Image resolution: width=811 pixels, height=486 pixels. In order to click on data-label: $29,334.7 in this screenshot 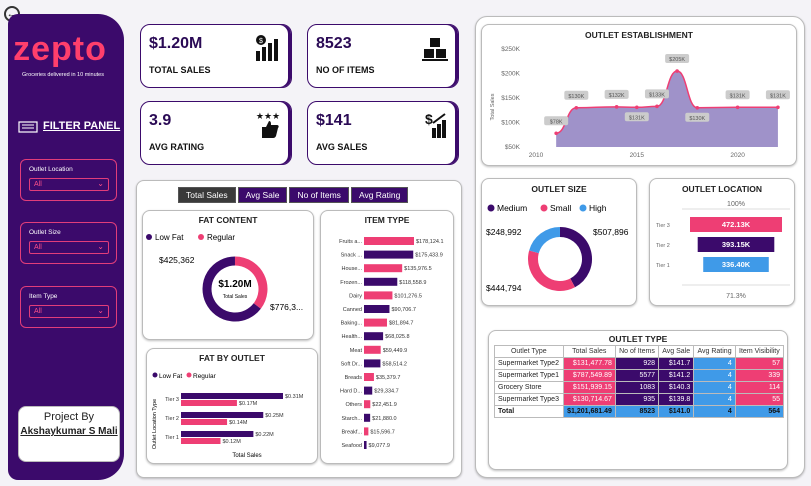, I will do `click(386, 392)`.